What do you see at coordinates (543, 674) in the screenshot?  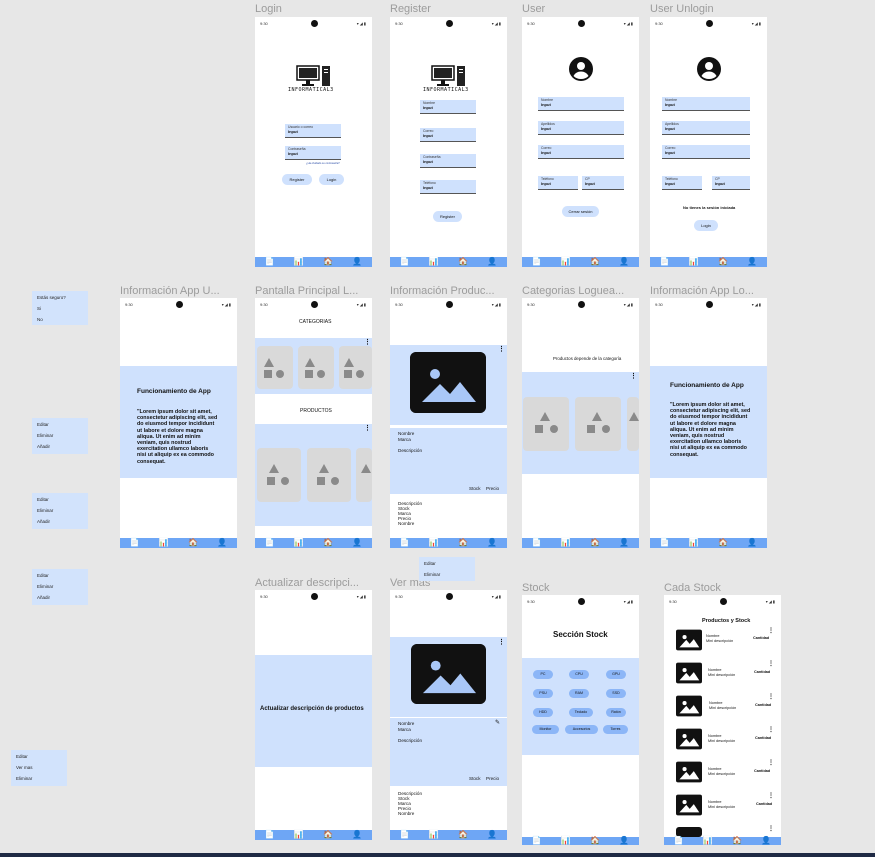 I see `chip-pc: PC` at bounding box center [543, 674].